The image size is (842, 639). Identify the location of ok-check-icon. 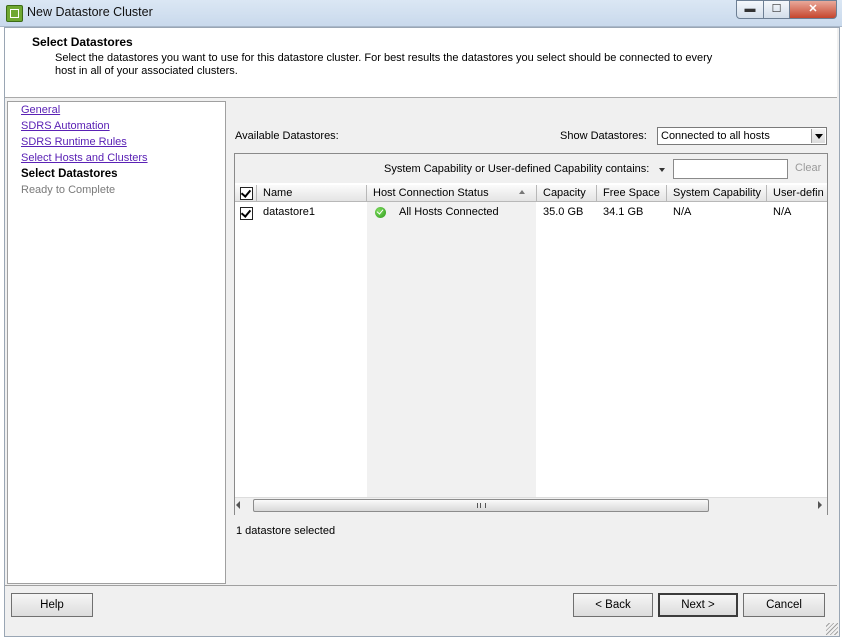
(380, 212).